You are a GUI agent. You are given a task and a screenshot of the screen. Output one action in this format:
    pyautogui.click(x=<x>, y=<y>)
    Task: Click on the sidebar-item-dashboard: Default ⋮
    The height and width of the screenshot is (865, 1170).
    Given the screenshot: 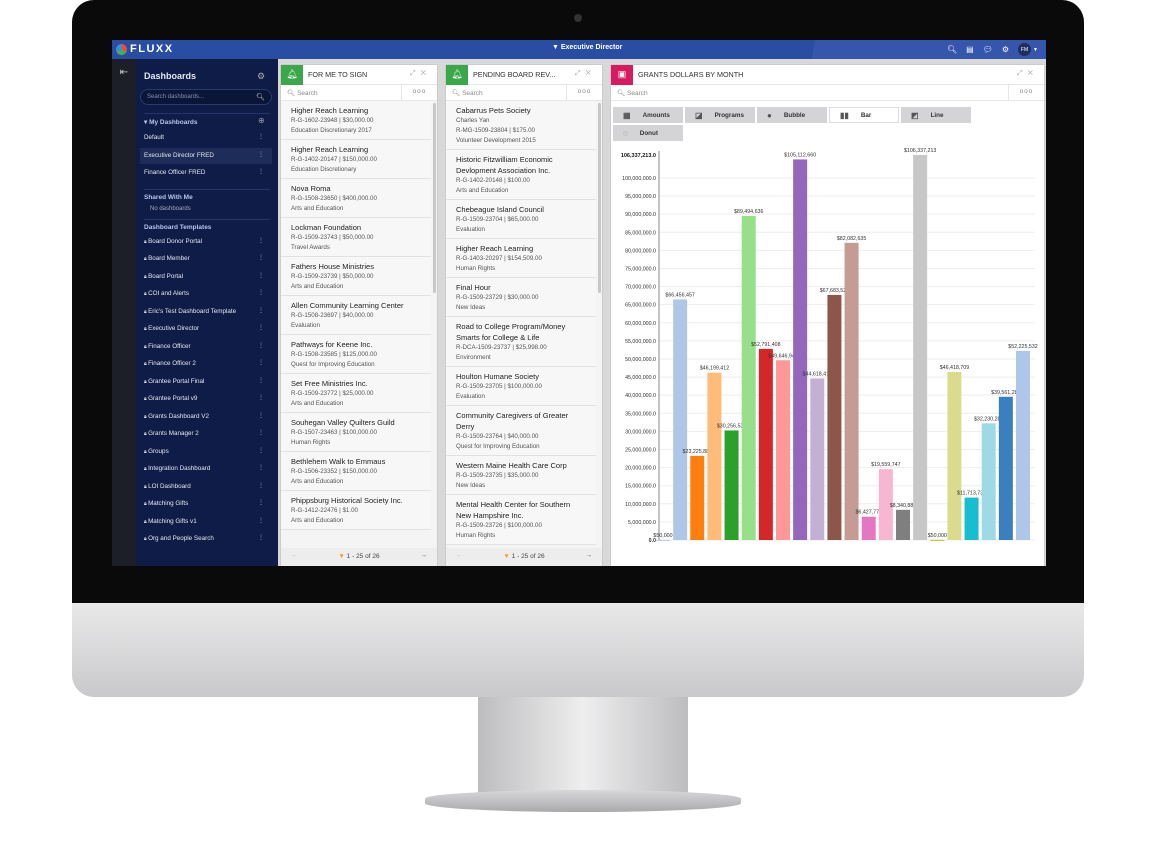 What is the action you would take?
    pyautogui.click(x=206, y=138)
    